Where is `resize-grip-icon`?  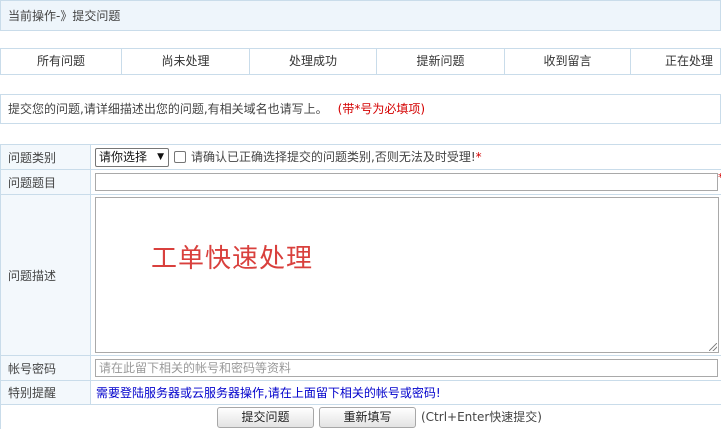 resize-grip-icon is located at coordinates (713, 347).